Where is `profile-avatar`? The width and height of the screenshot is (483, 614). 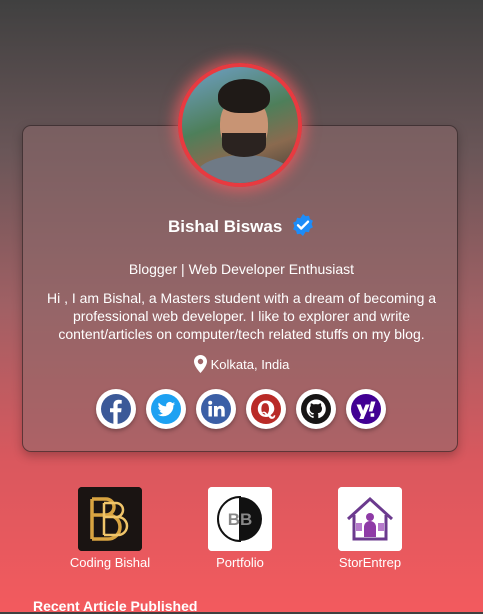 profile-avatar is located at coordinates (240, 125).